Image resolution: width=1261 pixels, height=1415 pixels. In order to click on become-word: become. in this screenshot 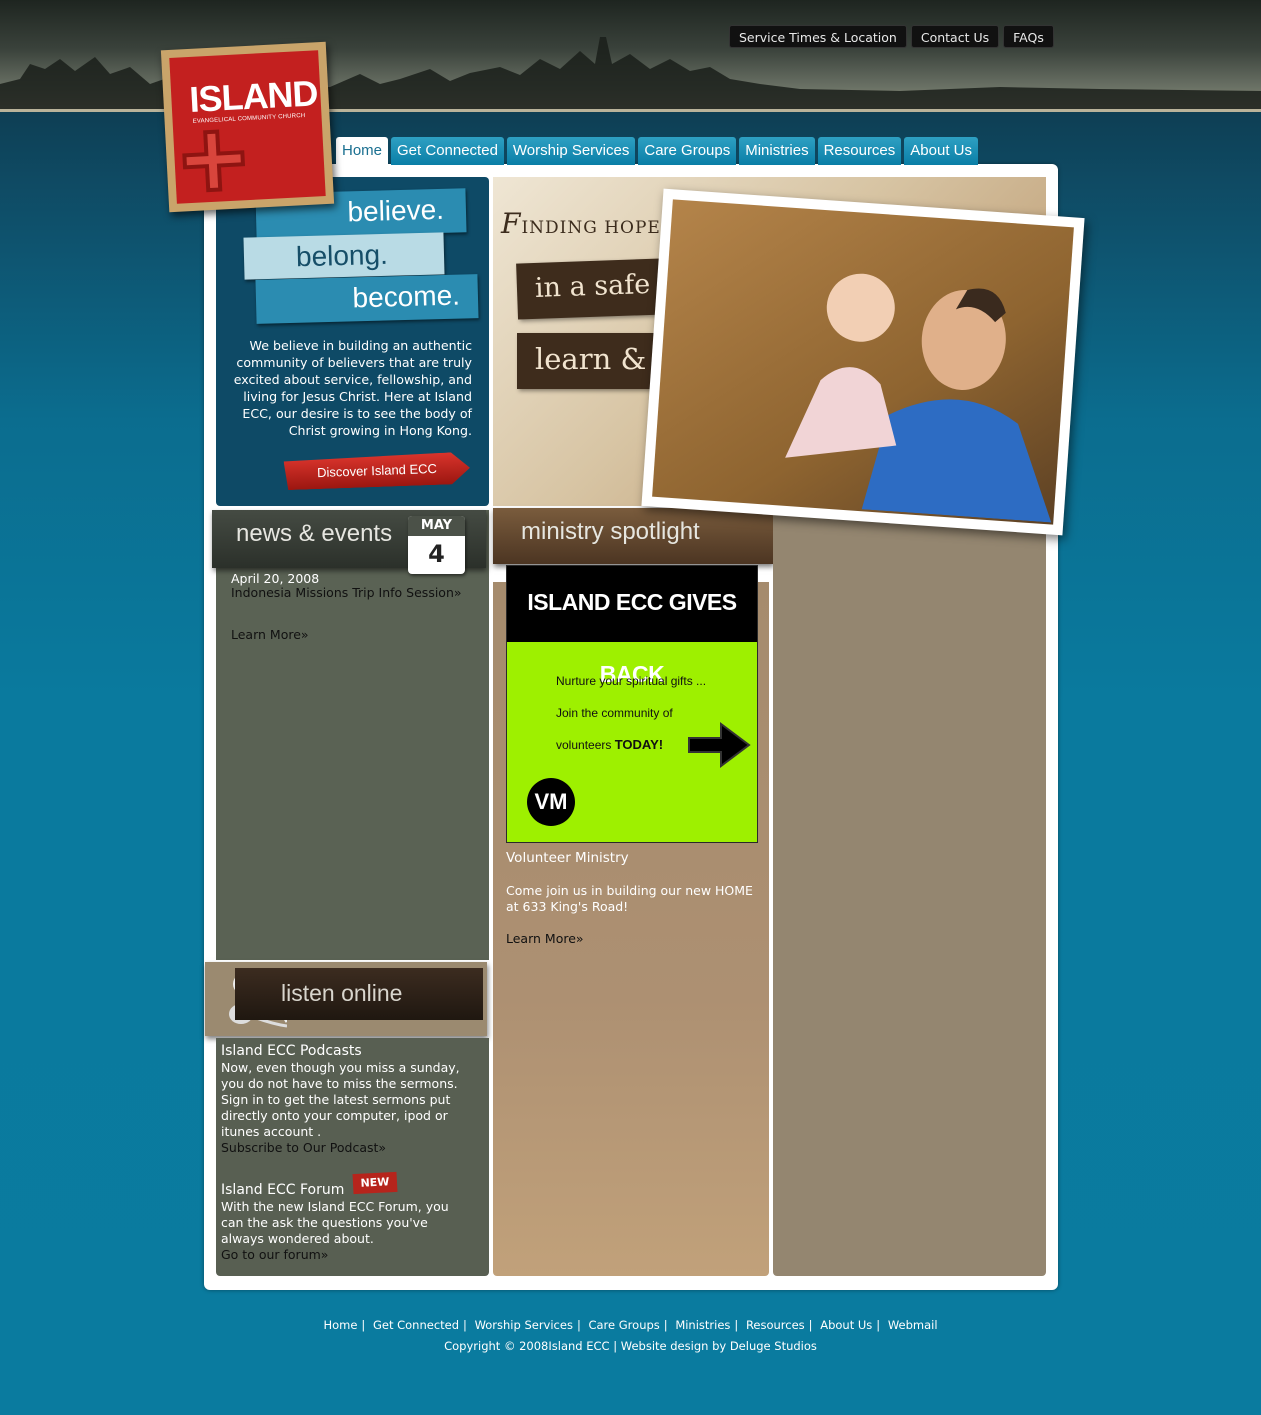, I will do `click(367, 299)`.